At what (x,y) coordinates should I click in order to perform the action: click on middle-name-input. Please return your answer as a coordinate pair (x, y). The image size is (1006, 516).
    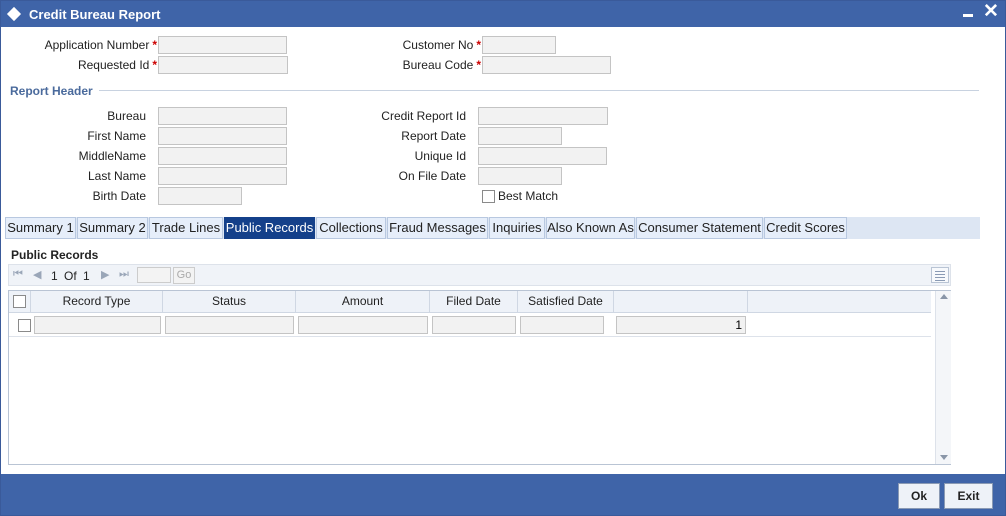
    Looking at the image, I should click on (222, 156).